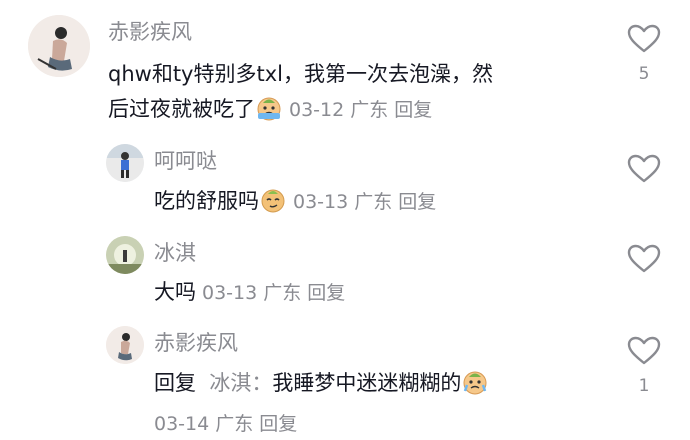 Image resolution: width=690 pixels, height=440 pixels. Describe the element at coordinates (644, 54) in the screenshot. I see `like-button: 5` at that location.